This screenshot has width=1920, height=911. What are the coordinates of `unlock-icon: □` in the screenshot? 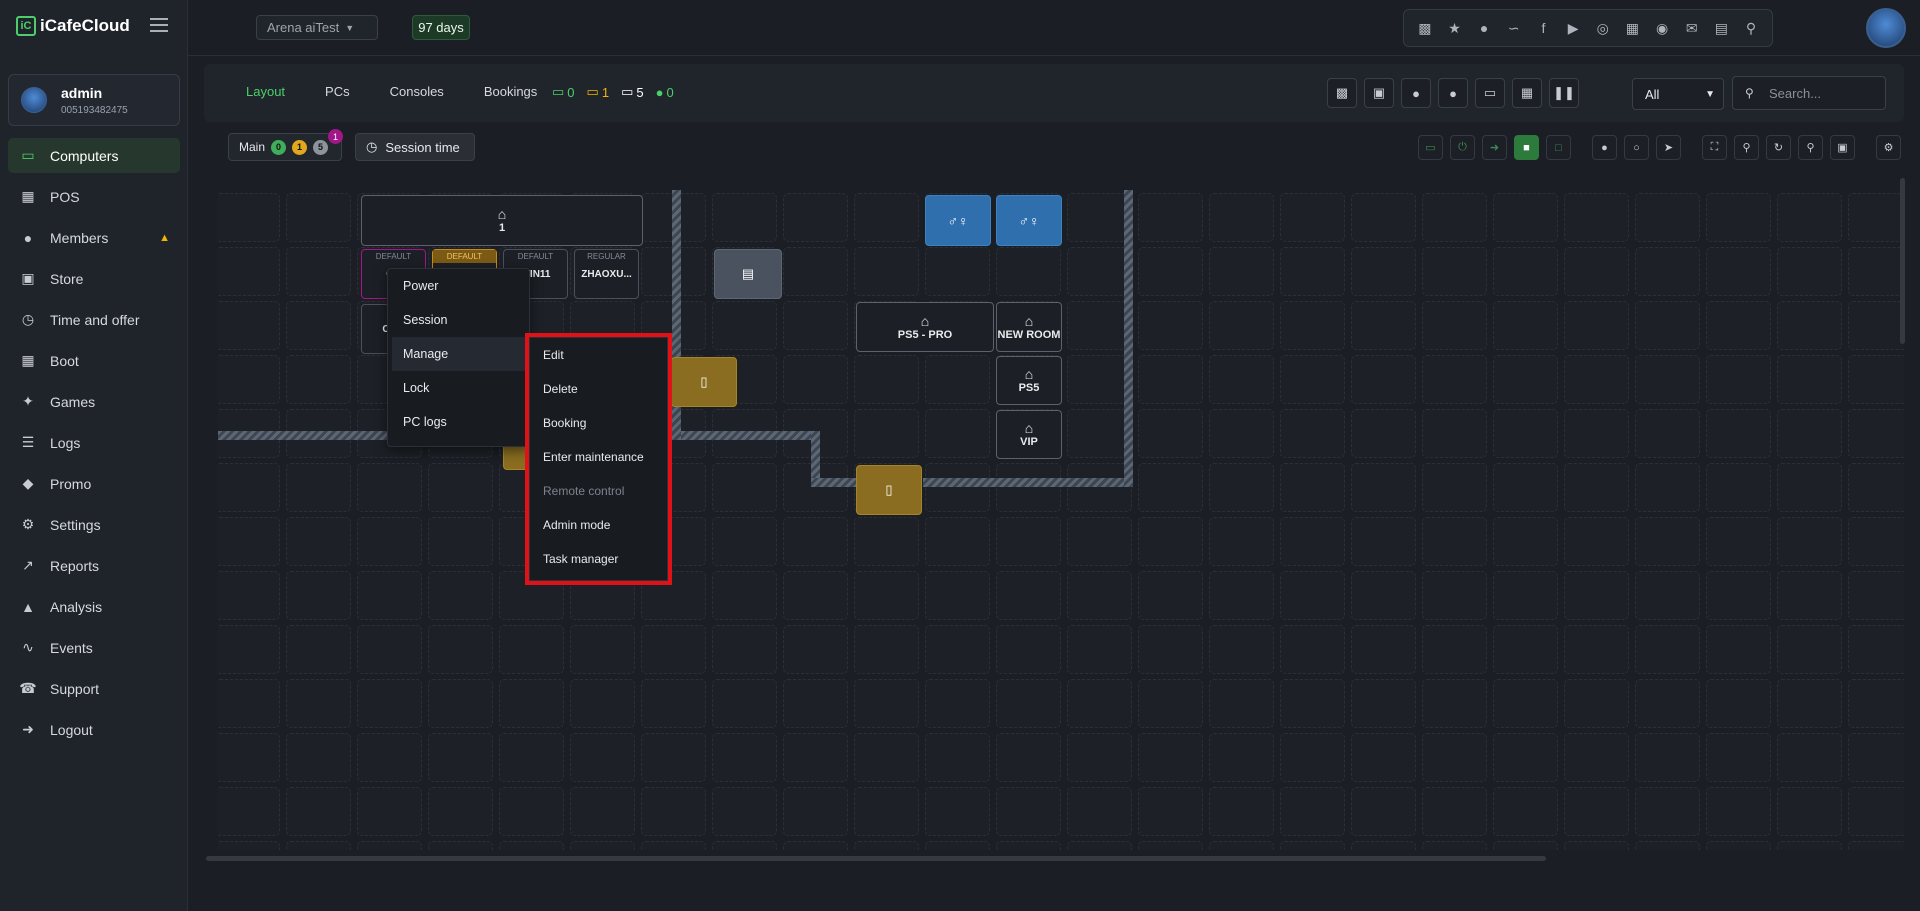 It's located at (1558, 147).